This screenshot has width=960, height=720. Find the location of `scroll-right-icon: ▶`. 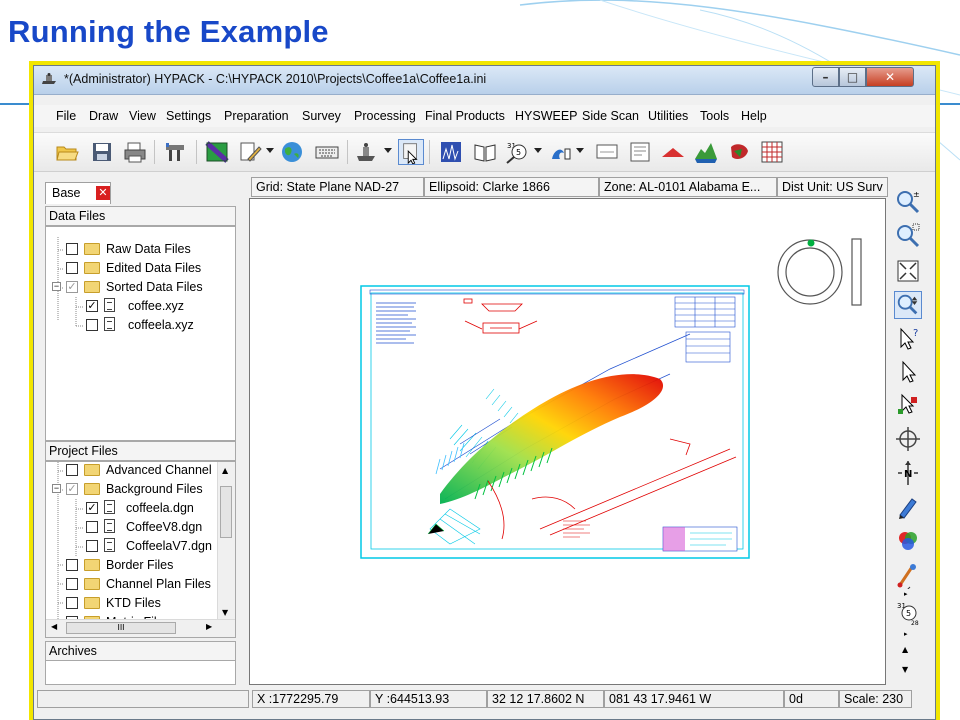

scroll-right-icon: ▶ is located at coordinates (209, 626).